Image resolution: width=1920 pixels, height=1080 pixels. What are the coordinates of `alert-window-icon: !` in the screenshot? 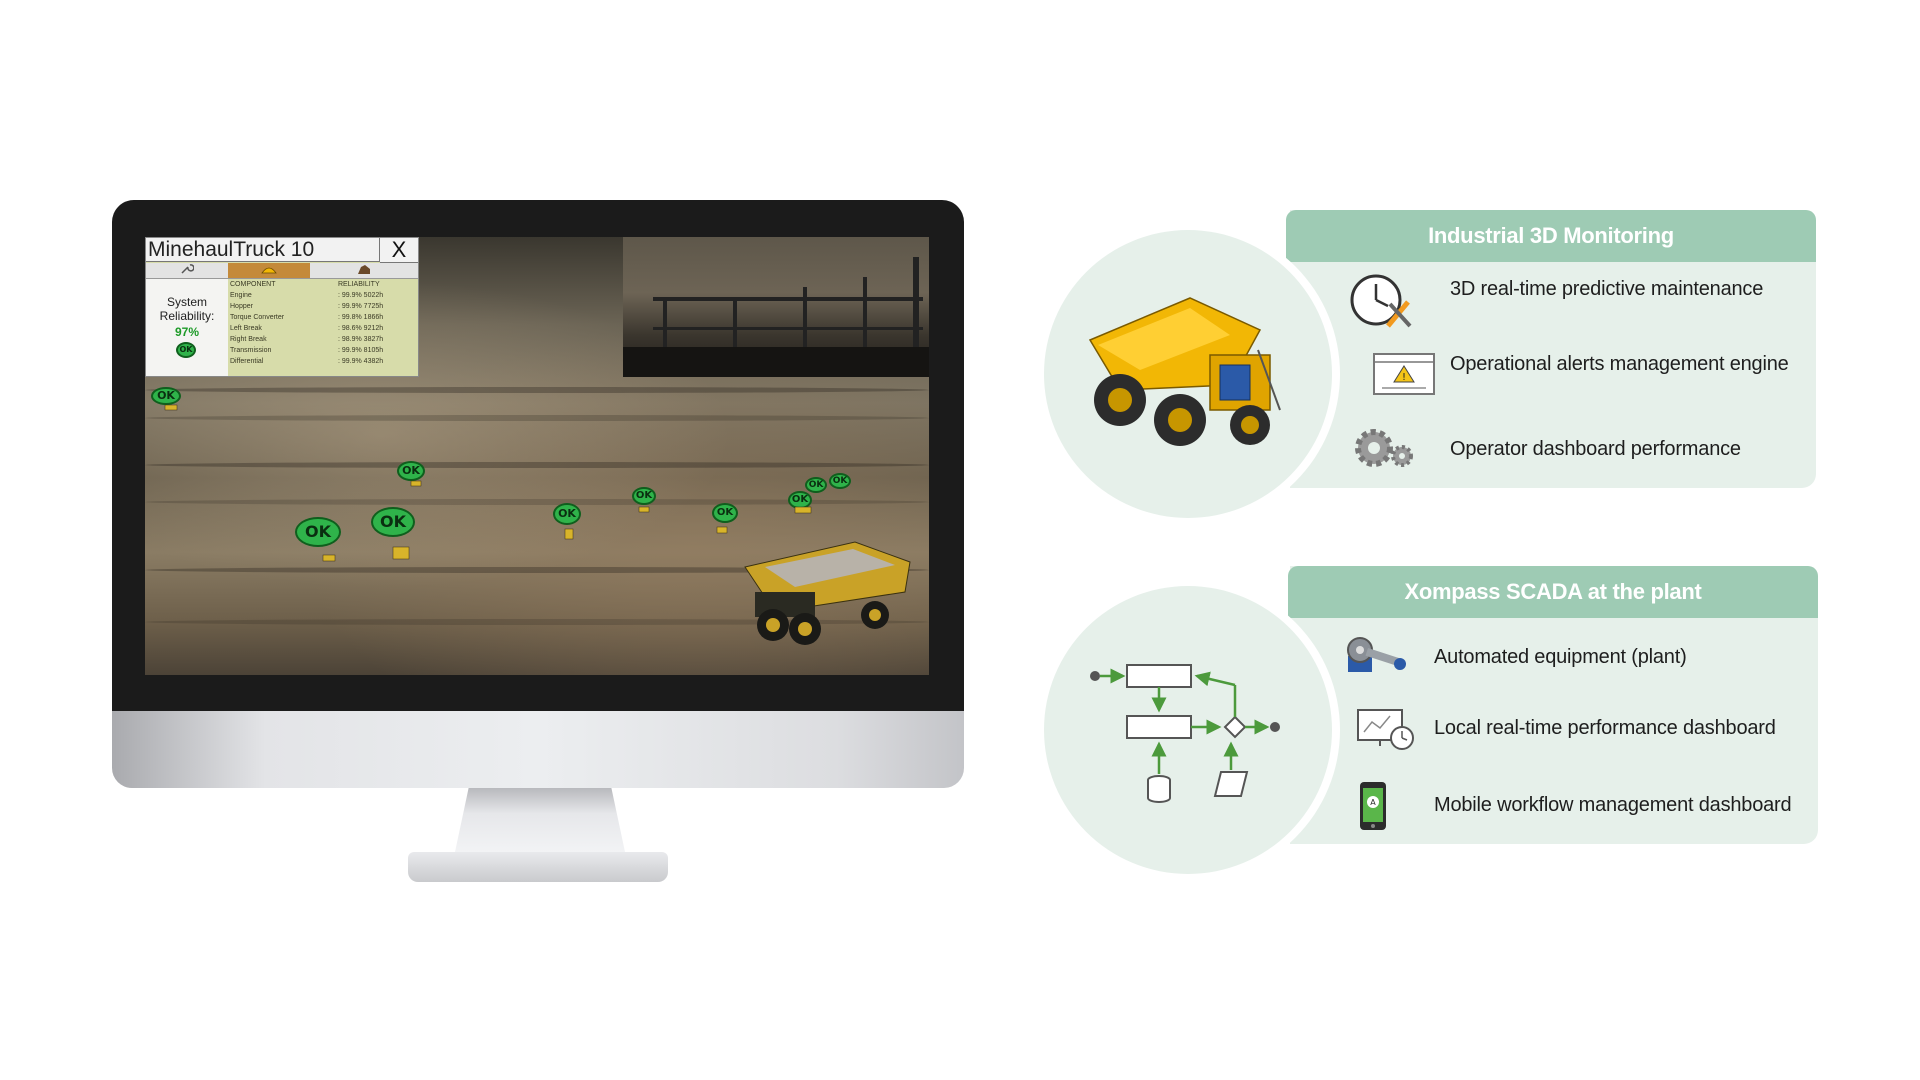 It's located at (1404, 374).